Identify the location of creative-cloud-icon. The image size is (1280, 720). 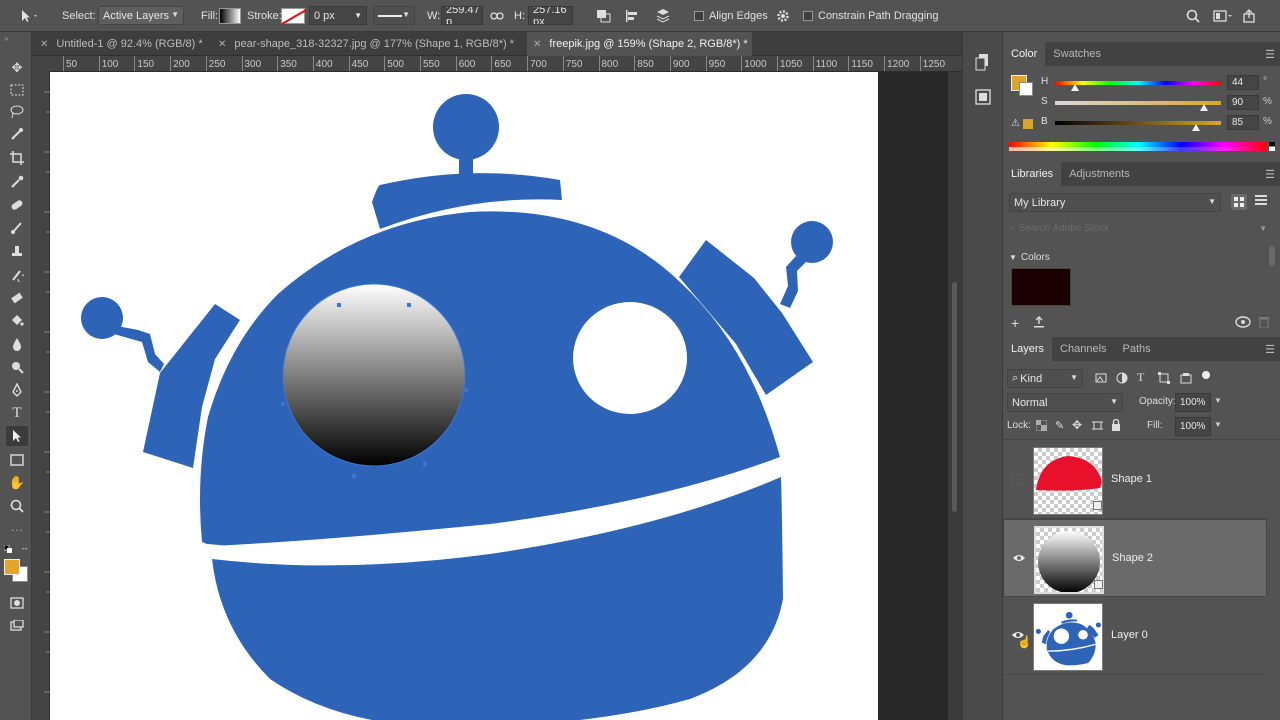
(1243, 323).